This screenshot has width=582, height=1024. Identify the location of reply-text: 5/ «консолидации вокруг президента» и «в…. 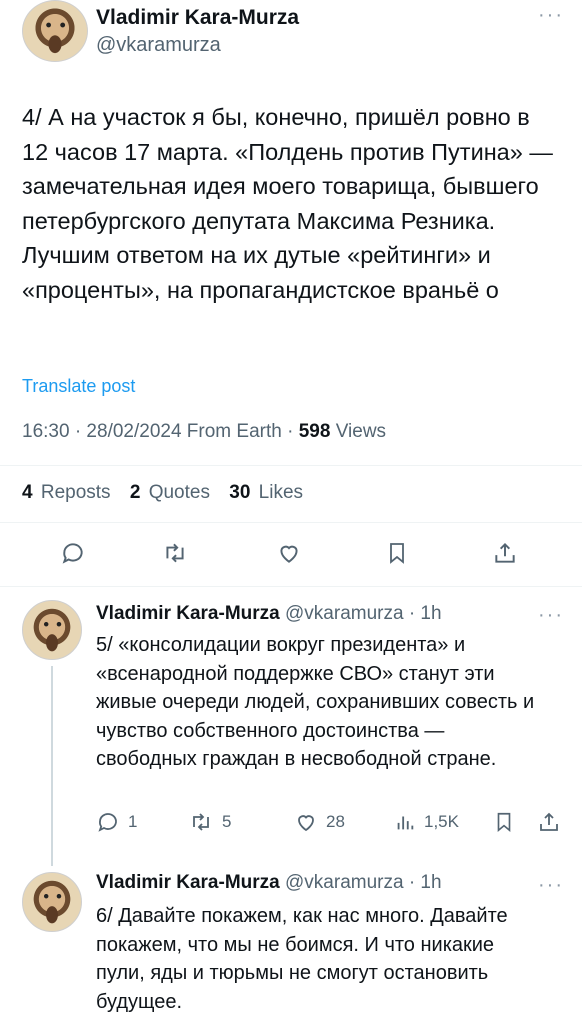
(315, 702).